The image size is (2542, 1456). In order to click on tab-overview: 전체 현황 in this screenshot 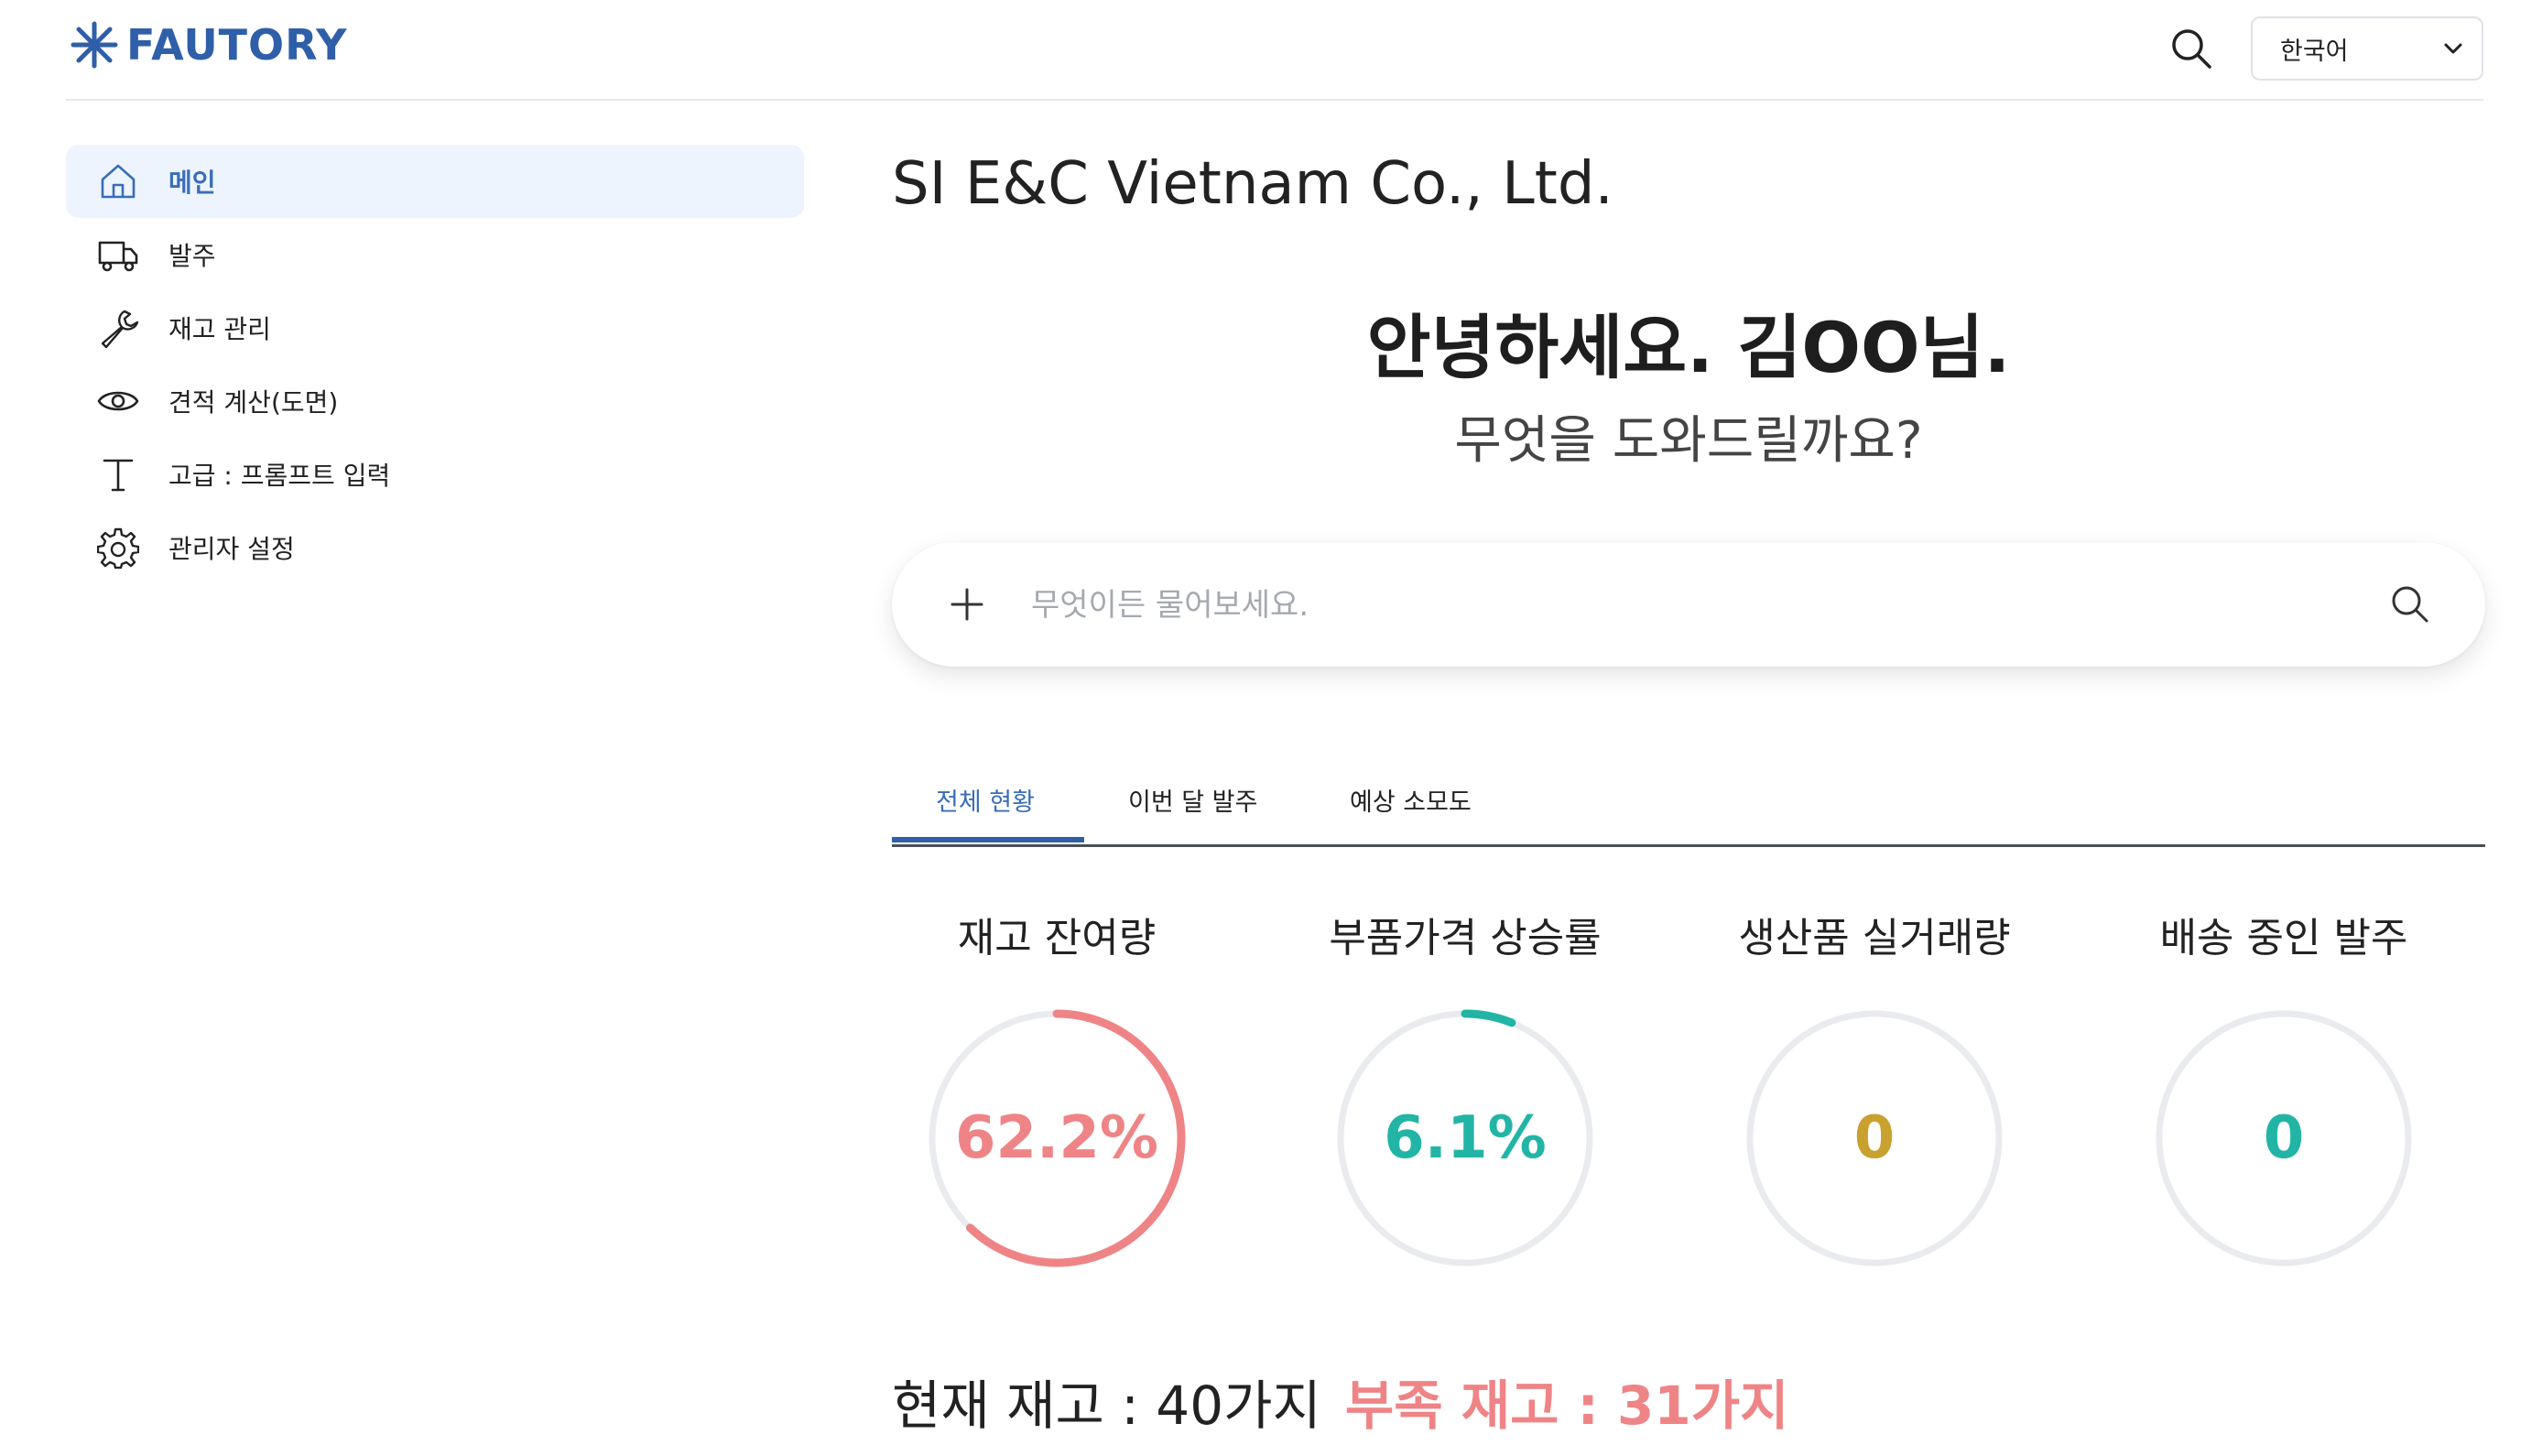, I will do `click(985, 800)`.